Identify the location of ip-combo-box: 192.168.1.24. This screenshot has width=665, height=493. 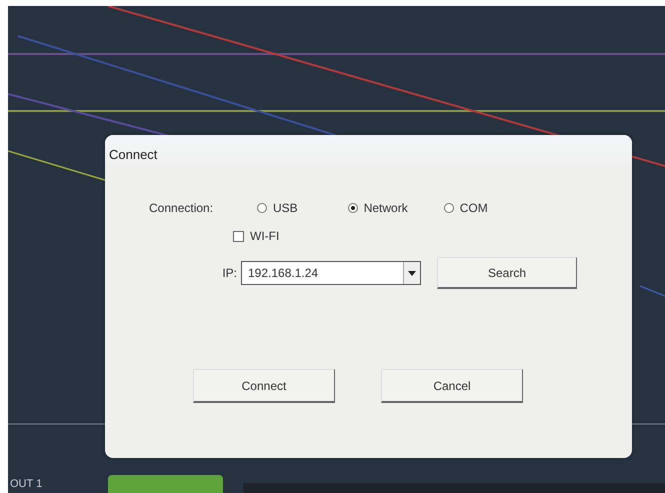
(331, 273).